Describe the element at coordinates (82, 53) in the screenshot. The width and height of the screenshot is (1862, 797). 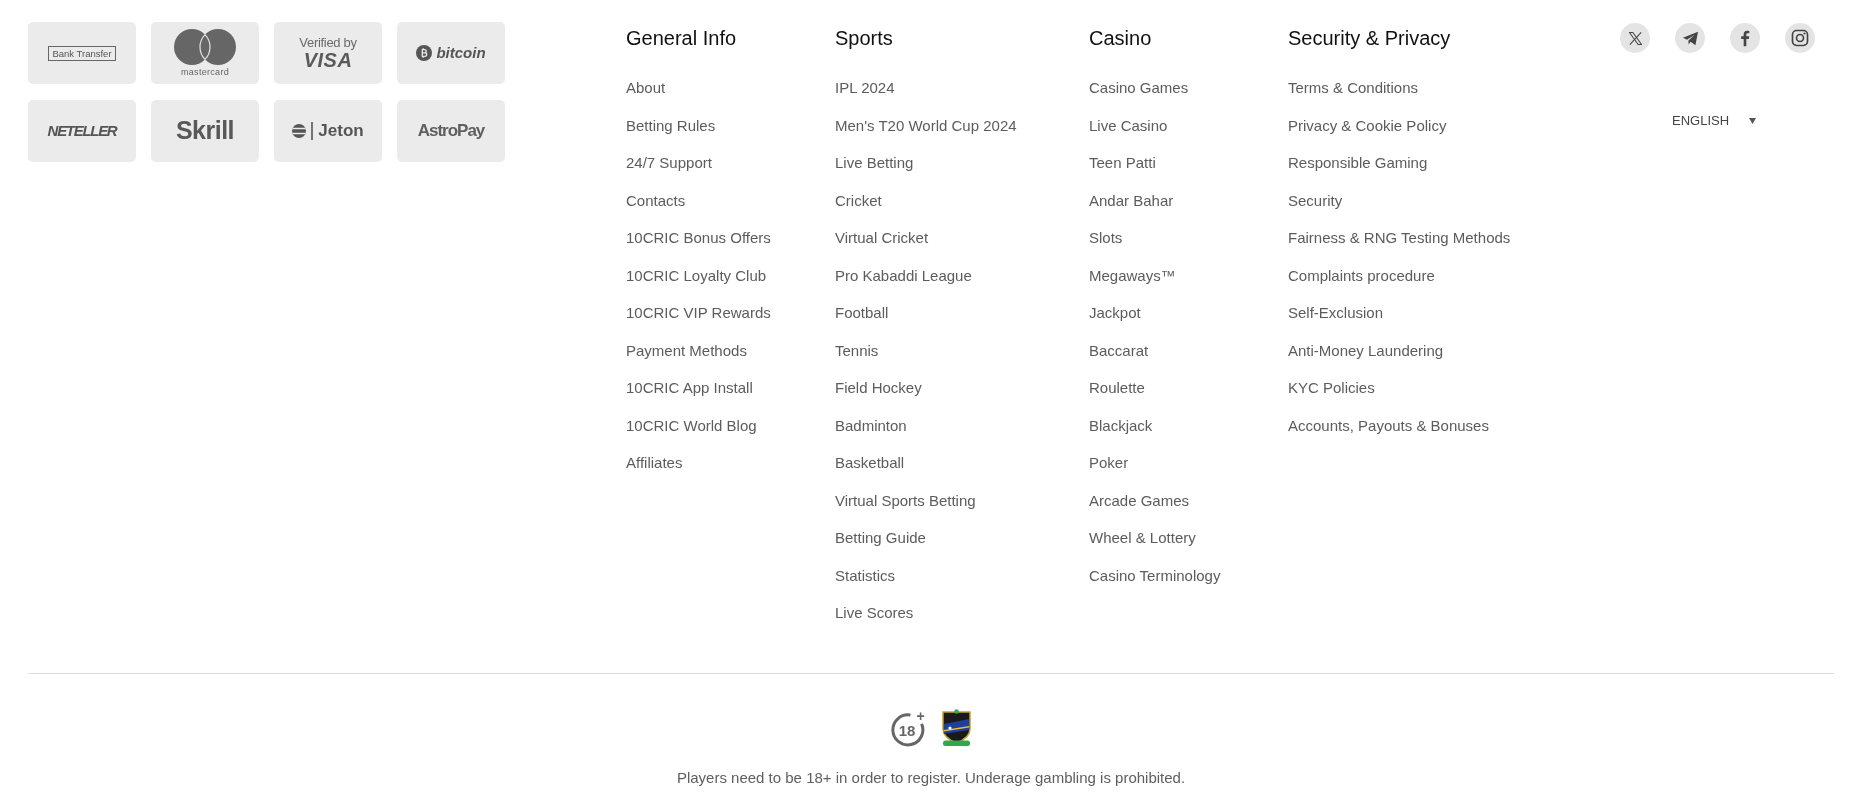
I see `brand-wordmark: Bank Transfer` at that location.